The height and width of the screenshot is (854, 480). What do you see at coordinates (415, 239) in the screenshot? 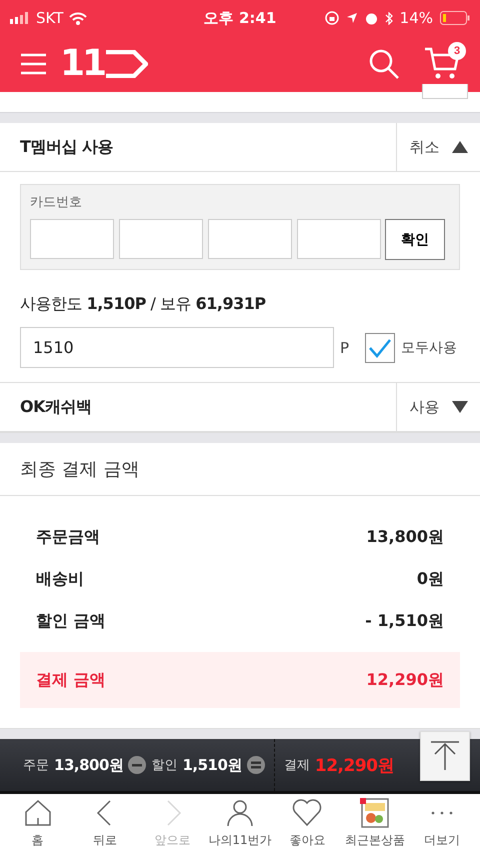
I see `confirm-button: 확인` at bounding box center [415, 239].